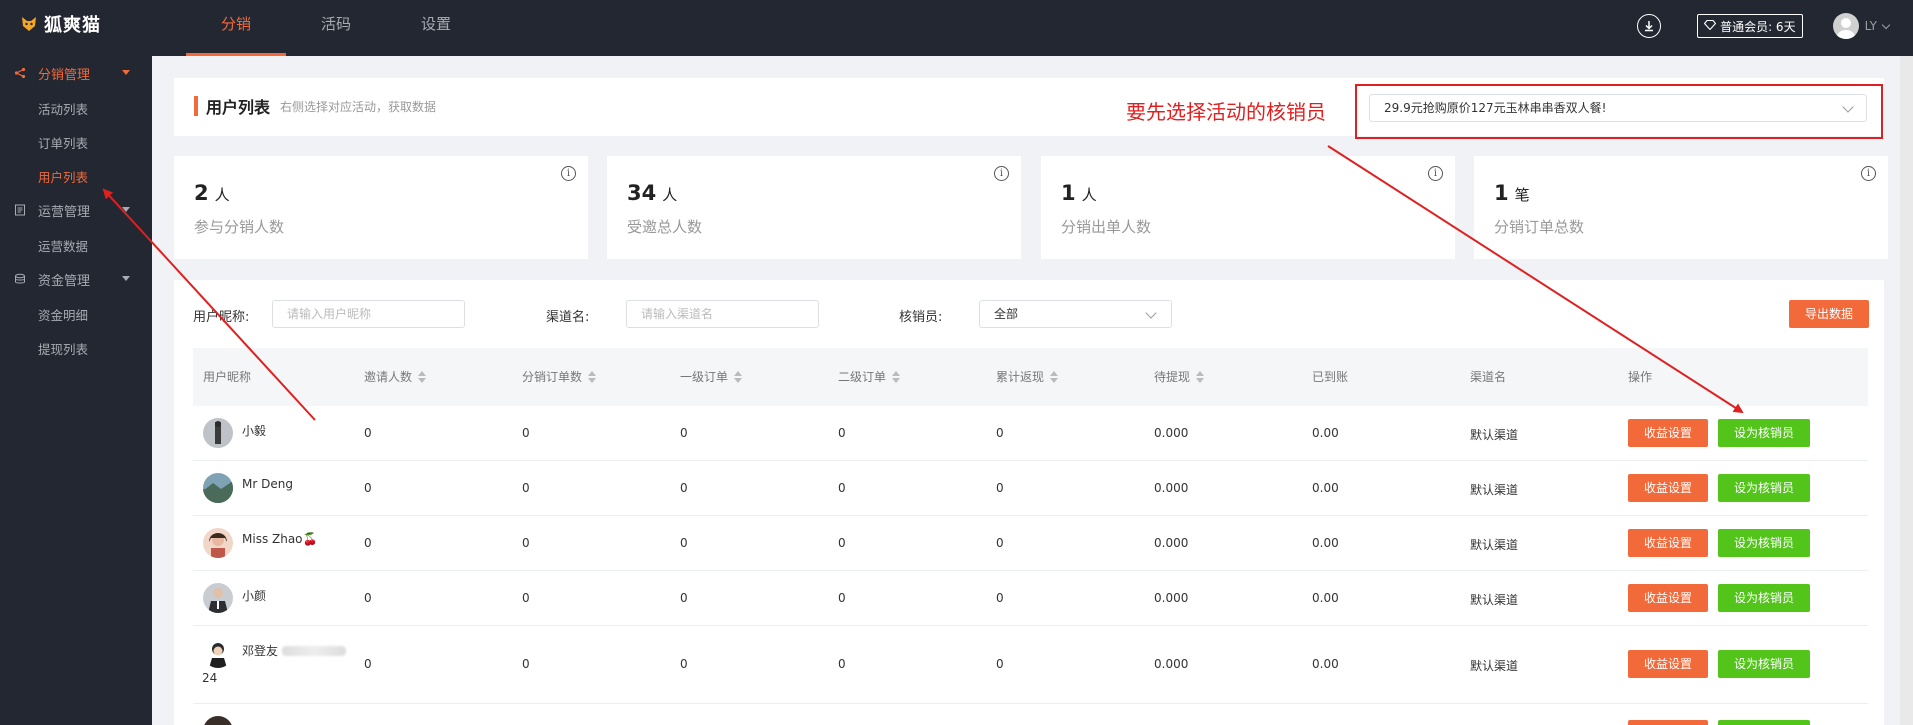 This screenshot has width=1913, height=725. What do you see at coordinates (711, 376) in the screenshot?
I see `column-header-level1: 一级订单` at bounding box center [711, 376].